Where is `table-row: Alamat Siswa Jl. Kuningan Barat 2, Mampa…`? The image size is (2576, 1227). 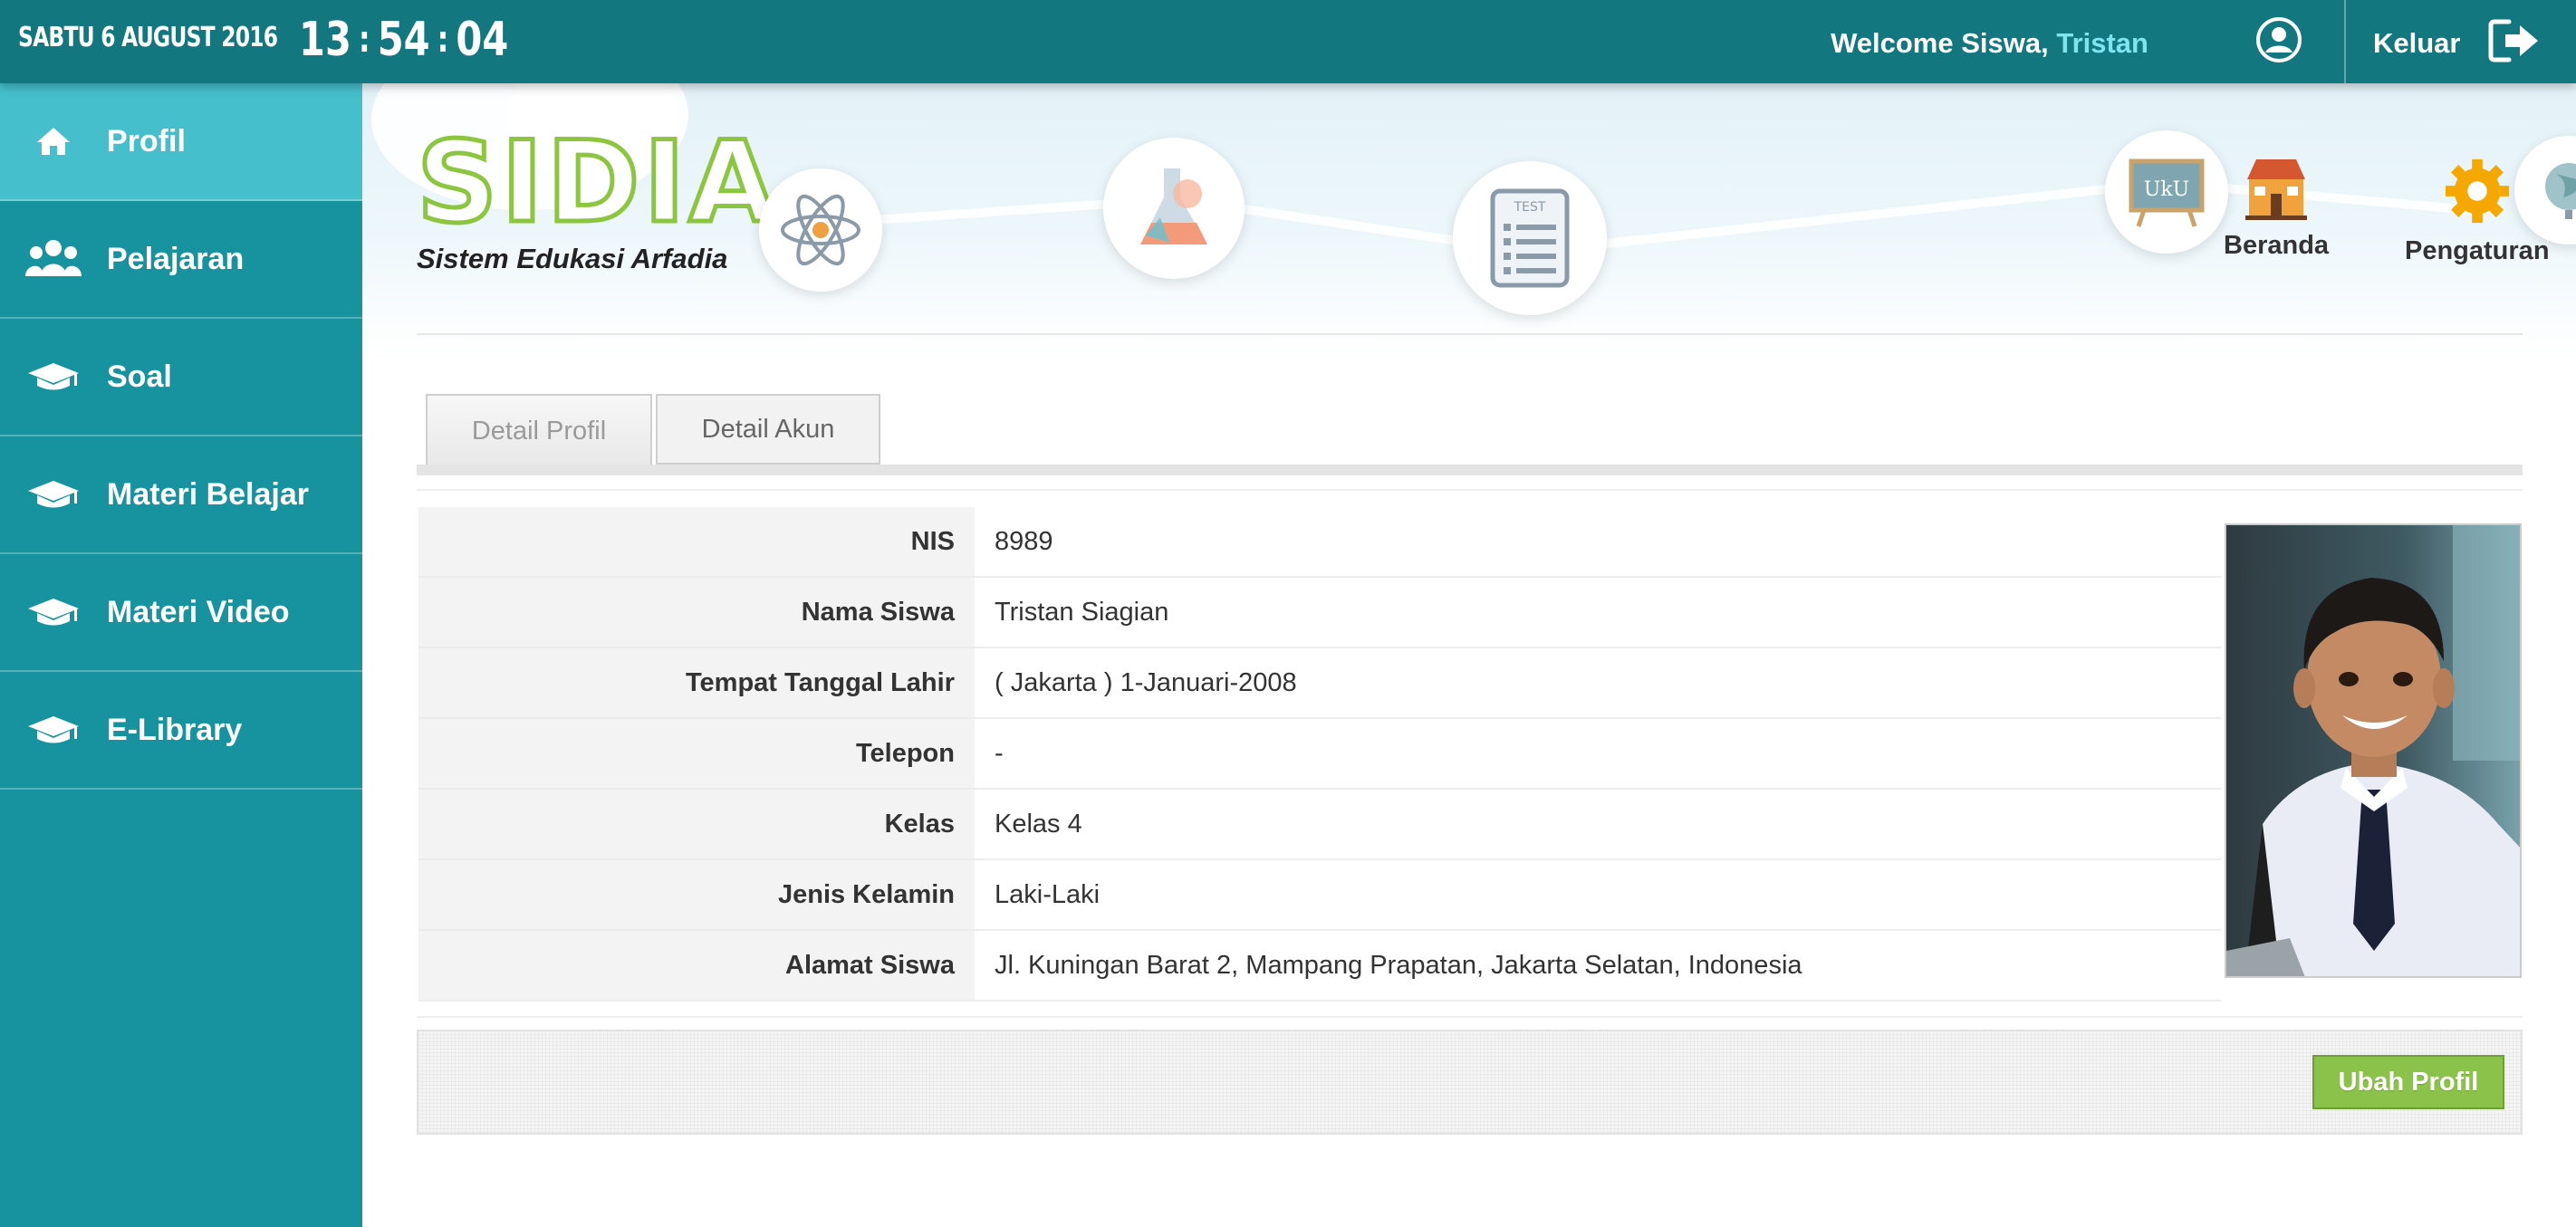 table-row: Alamat Siswa Jl. Kuningan Barat 2, Mampa… is located at coordinates (1319, 966).